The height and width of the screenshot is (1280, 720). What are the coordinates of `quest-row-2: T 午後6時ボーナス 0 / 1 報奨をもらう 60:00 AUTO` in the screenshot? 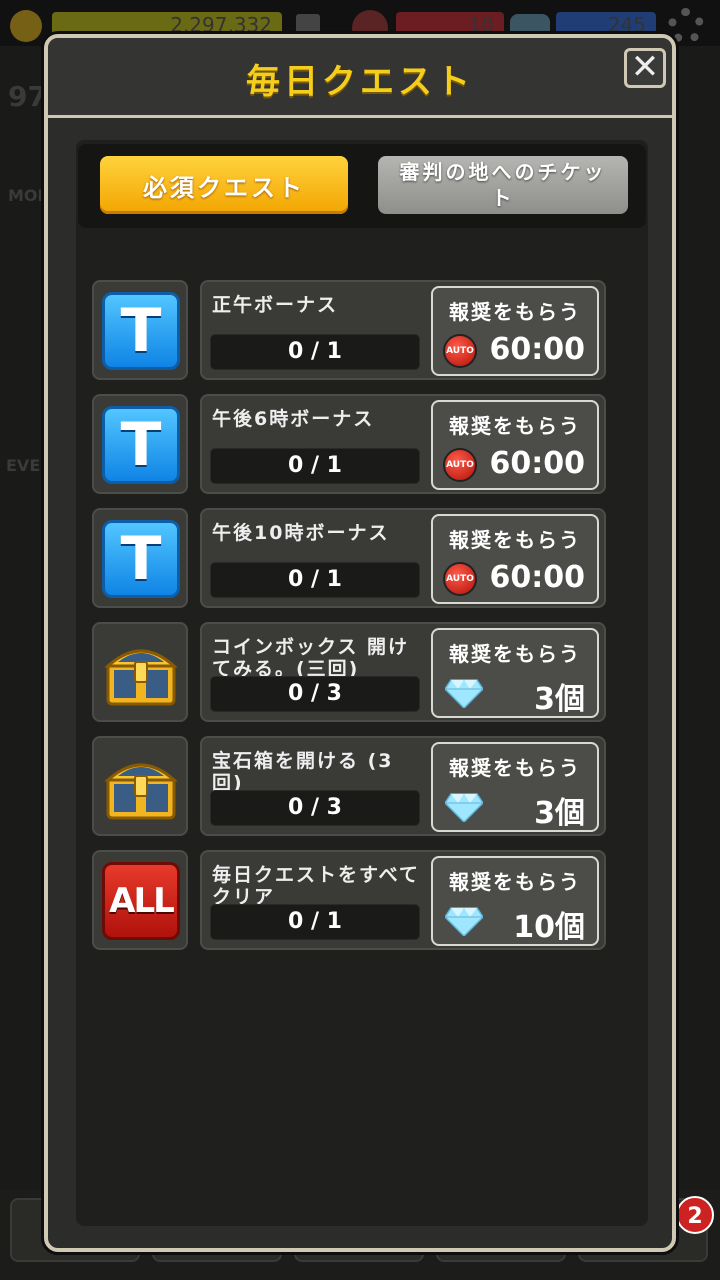 It's located at (349, 446).